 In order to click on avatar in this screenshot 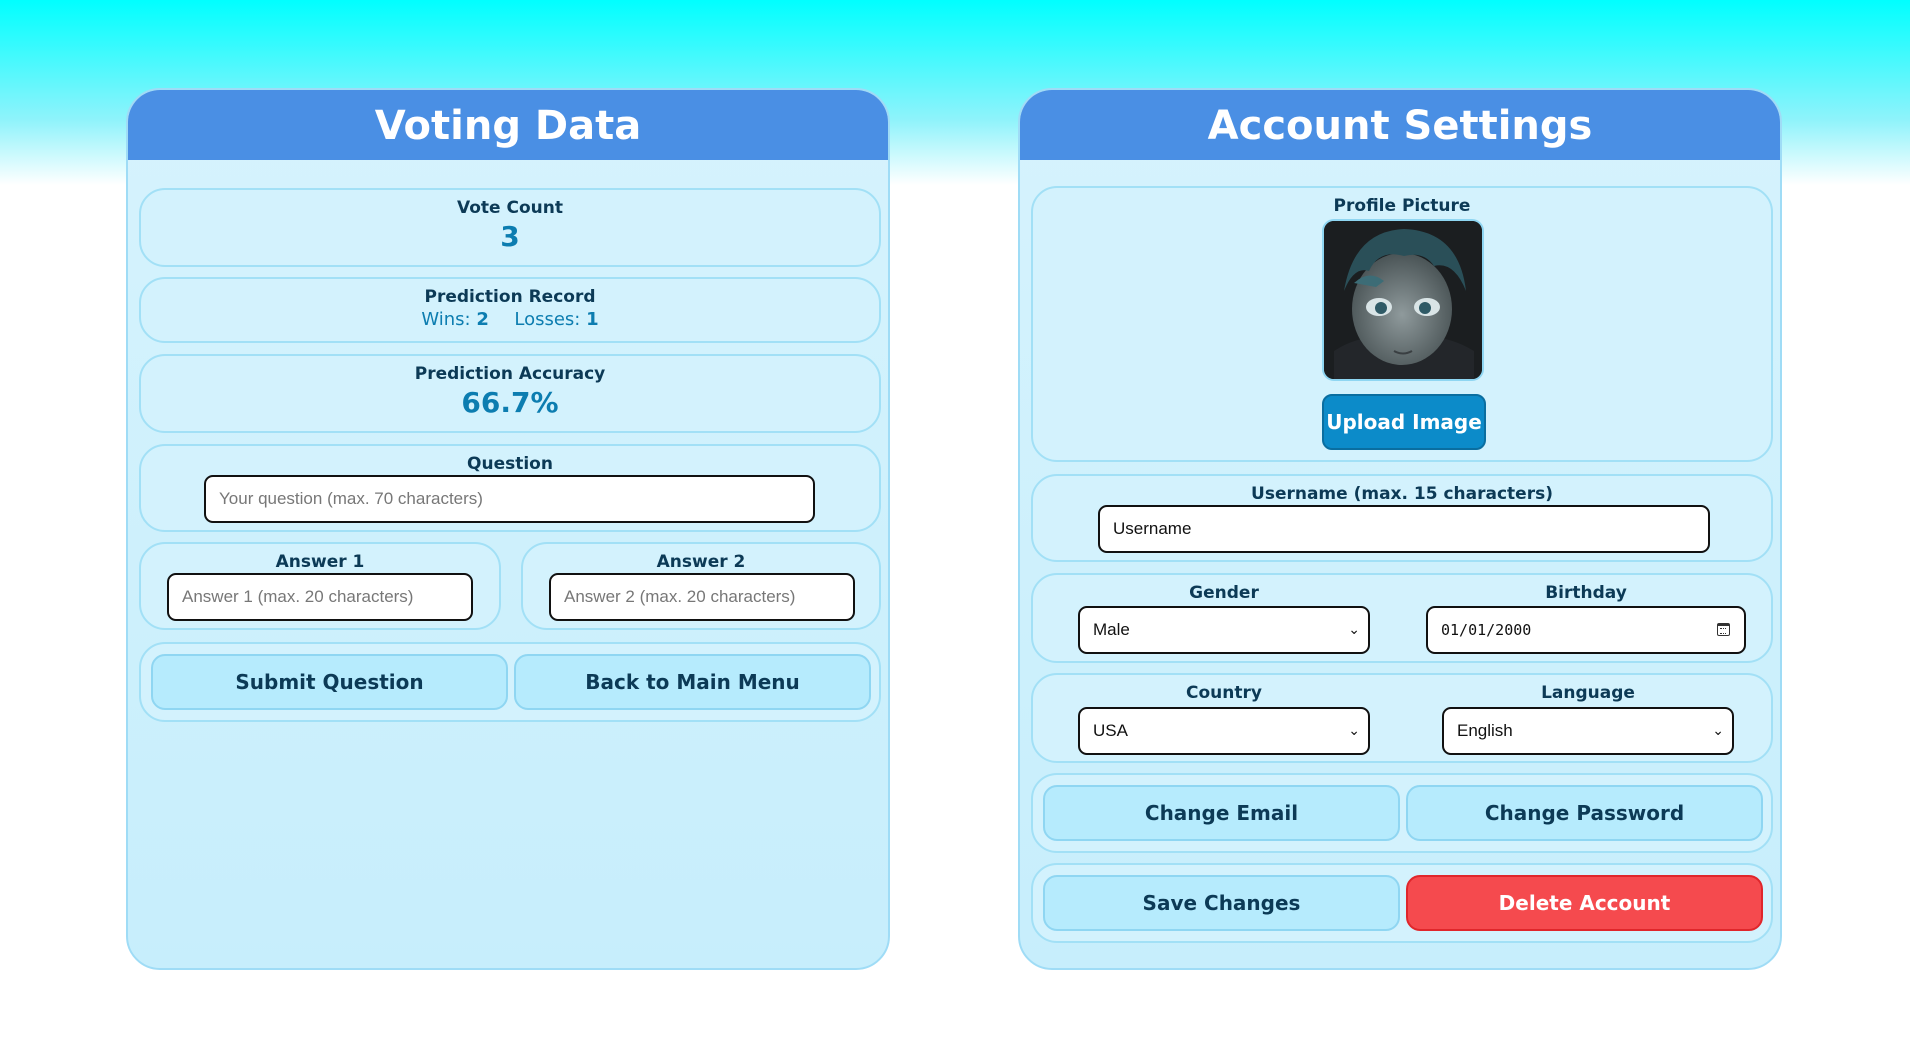, I will do `click(1403, 300)`.